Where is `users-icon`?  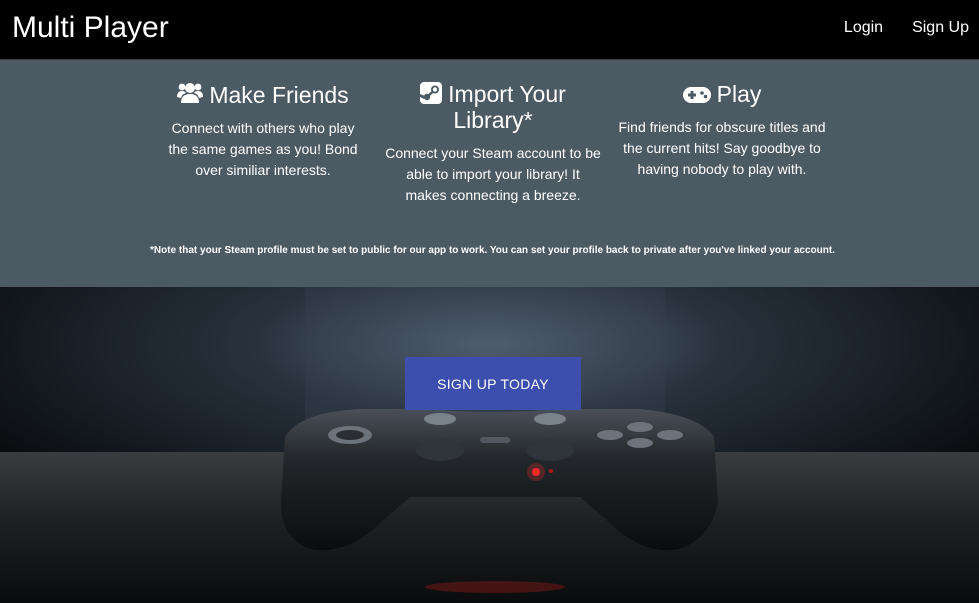 users-icon is located at coordinates (190, 93).